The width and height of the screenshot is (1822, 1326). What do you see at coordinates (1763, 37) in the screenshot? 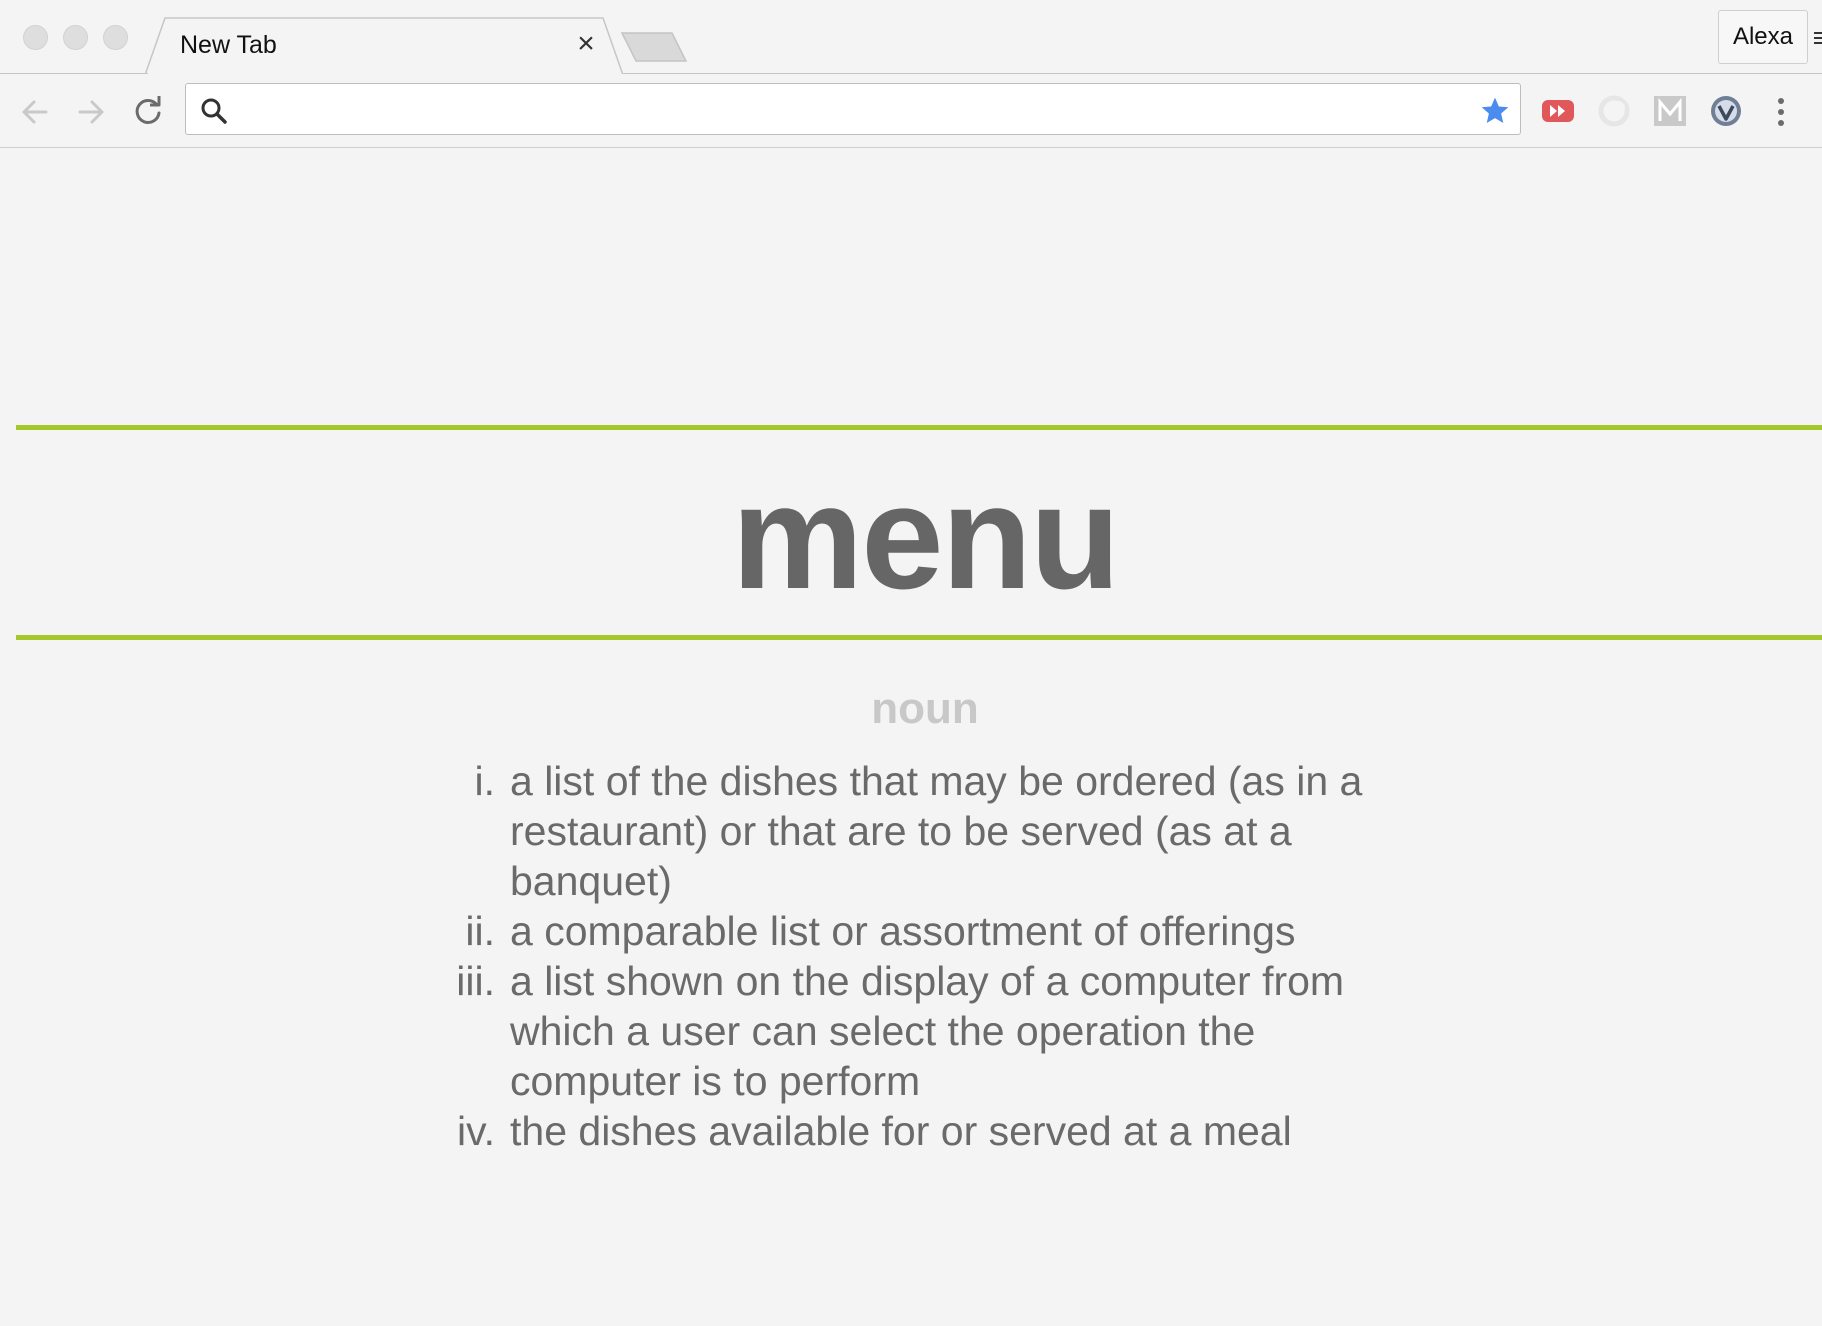
I see `profile-button: Alexa` at bounding box center [1763, 37].